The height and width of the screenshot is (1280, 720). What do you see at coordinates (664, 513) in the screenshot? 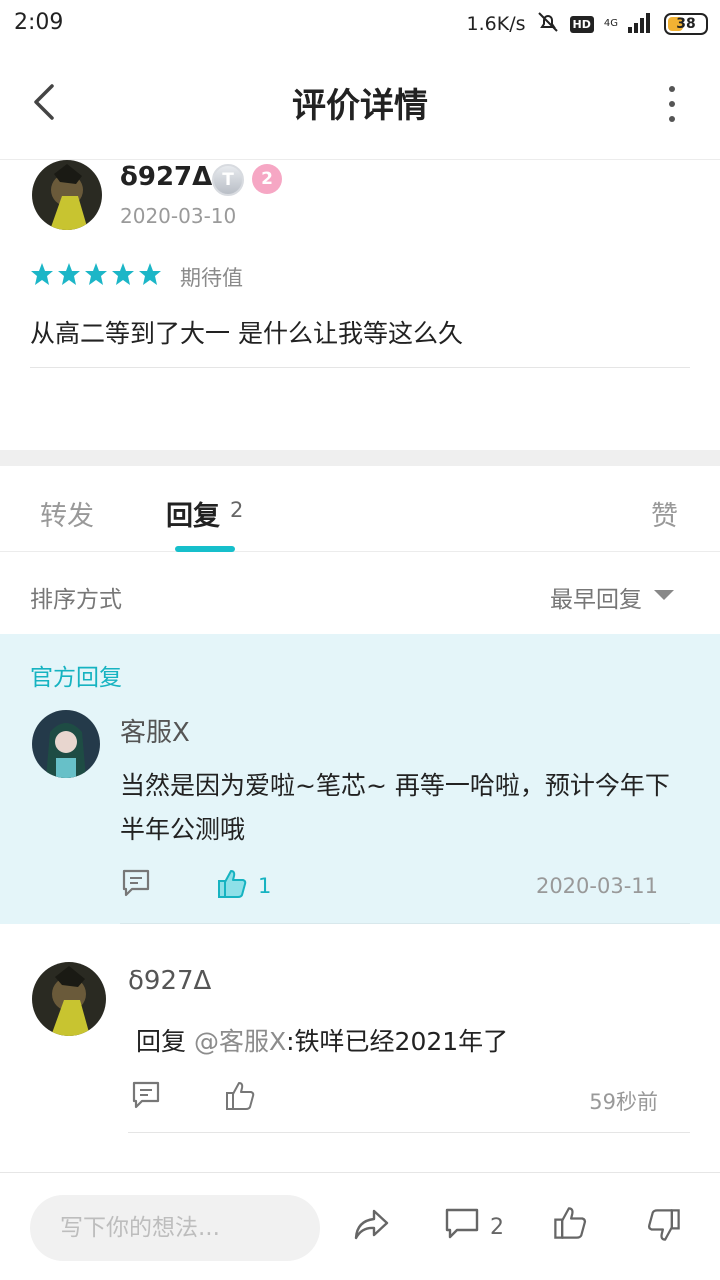
I see `tab-like: 赞` at bounding box center [664, 513].